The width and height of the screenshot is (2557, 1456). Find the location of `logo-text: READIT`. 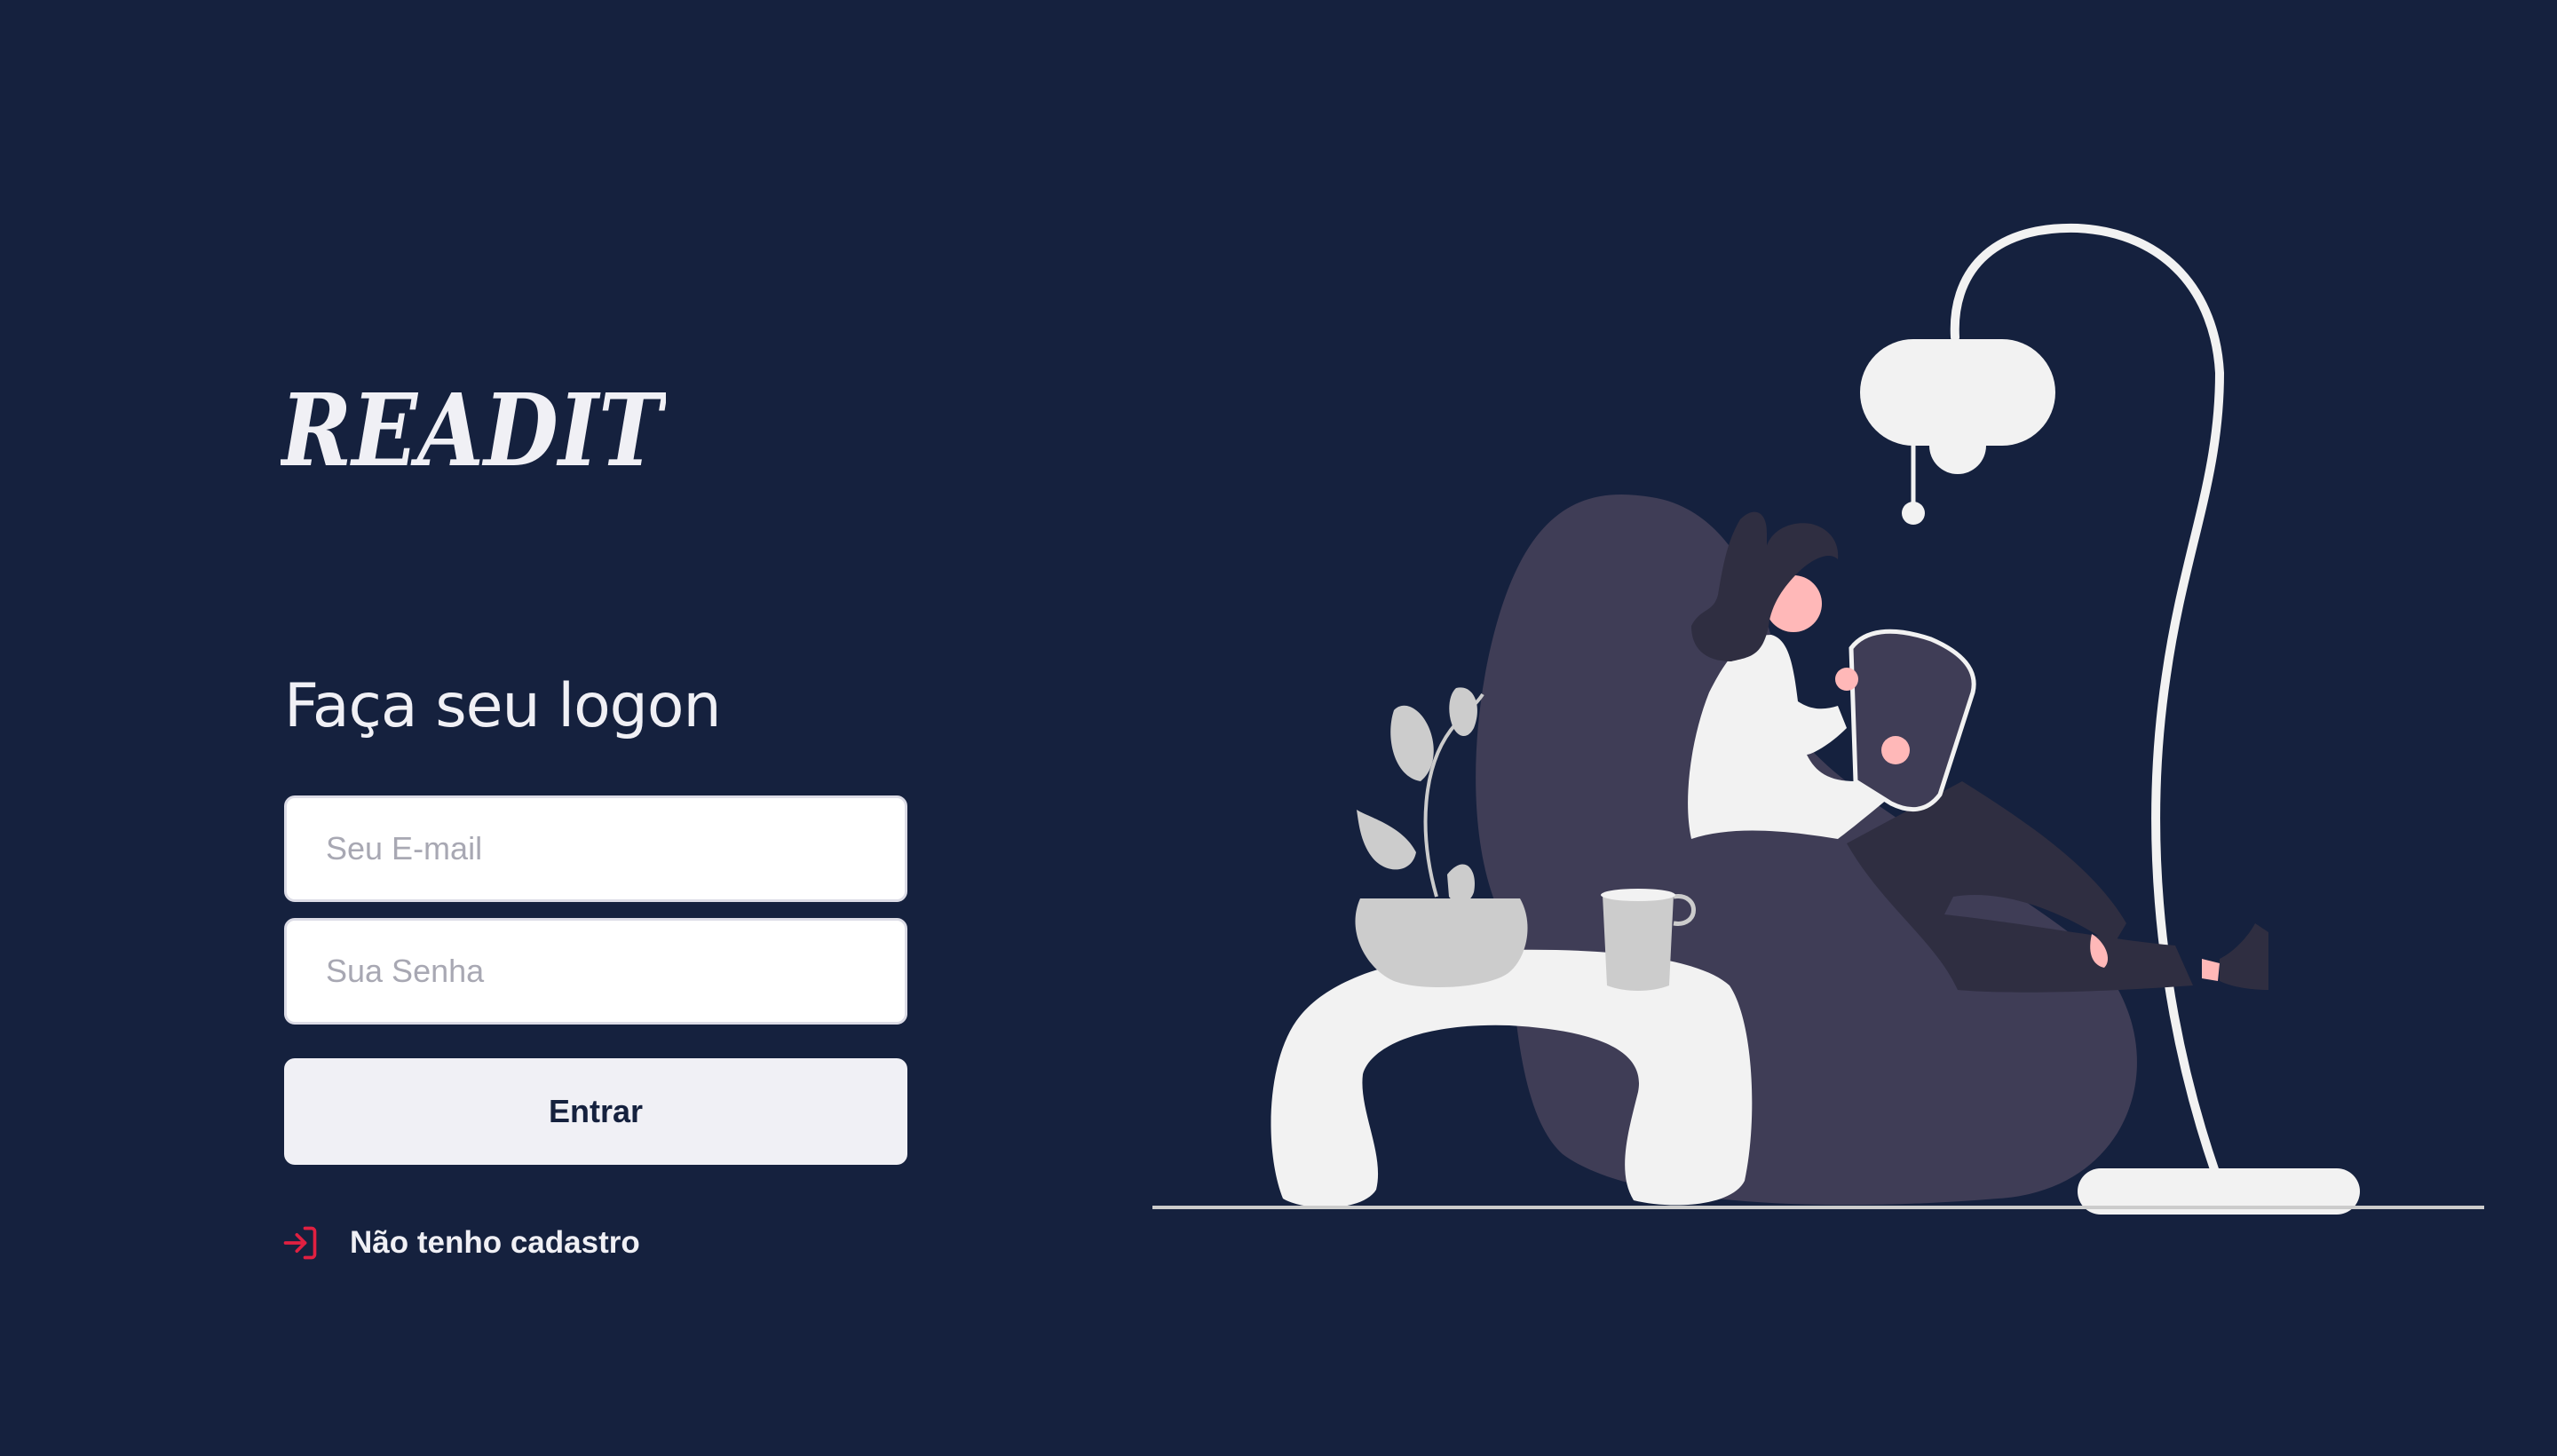

logo-text: READIT is located at coordinates (473, 429).